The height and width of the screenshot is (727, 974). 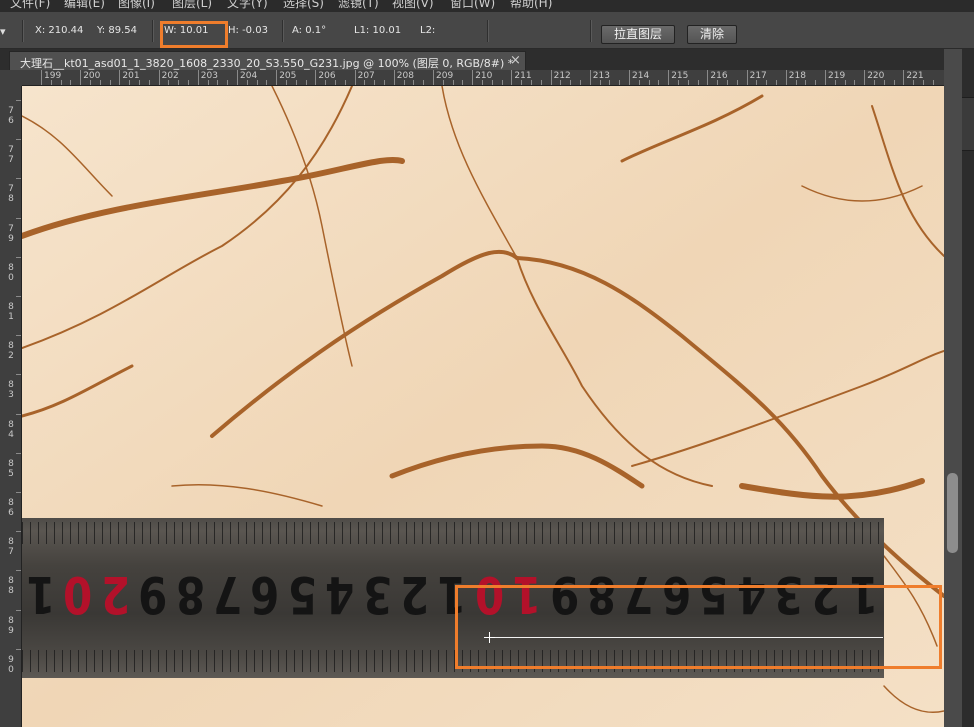 What do you see at coordinates (638, 34) in the screenshot?
I see `straighten-layer-button: 拉直图层` at bounding box center [638, 34].